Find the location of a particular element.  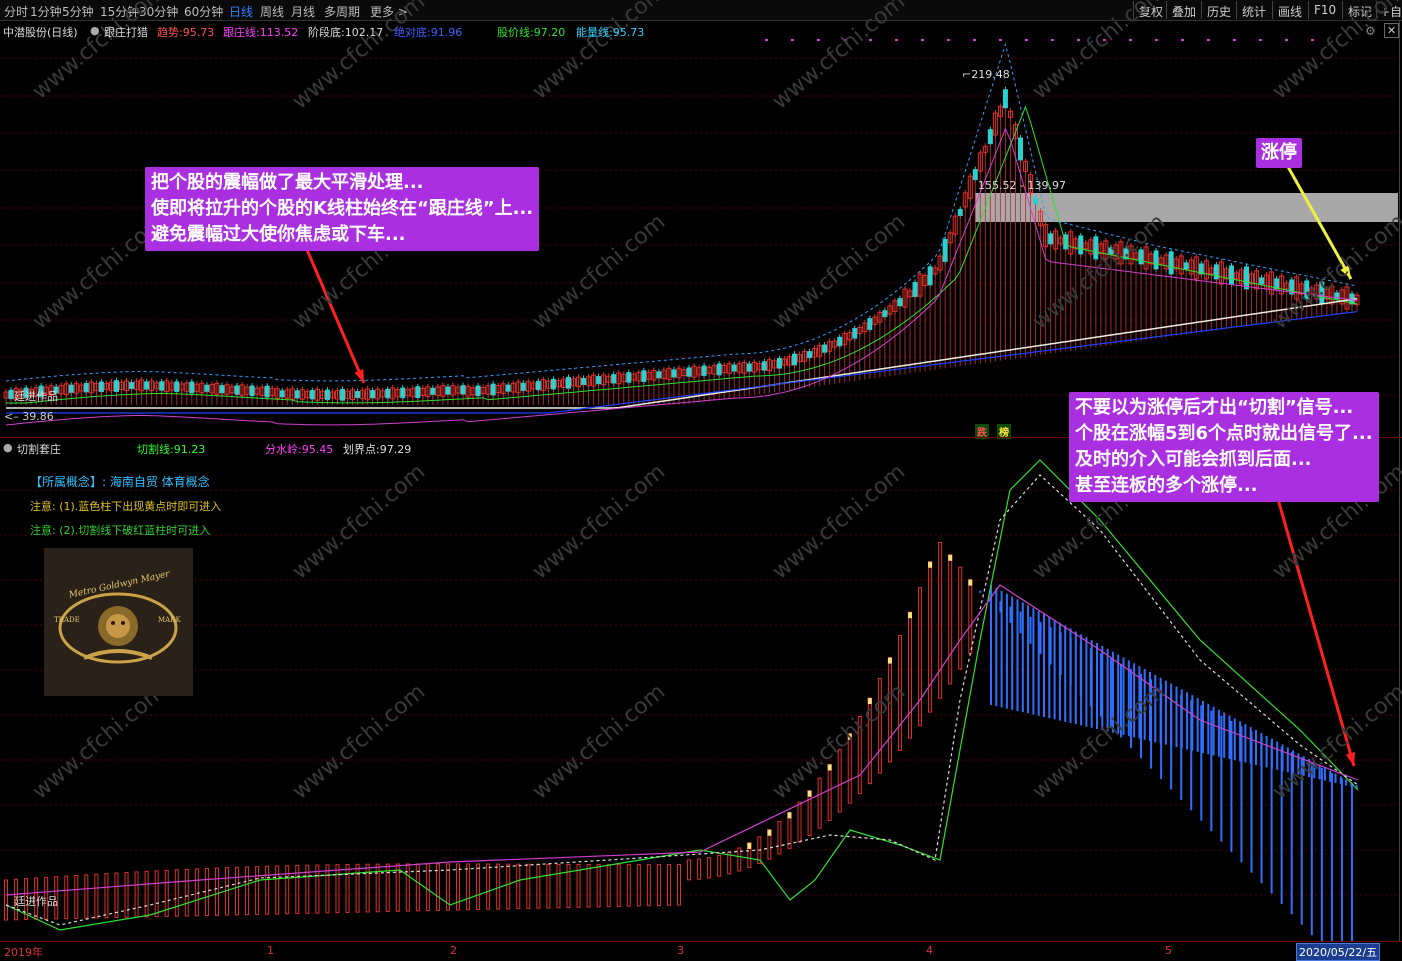

close-icon: ✕ is located at coordinates (1392, 30).